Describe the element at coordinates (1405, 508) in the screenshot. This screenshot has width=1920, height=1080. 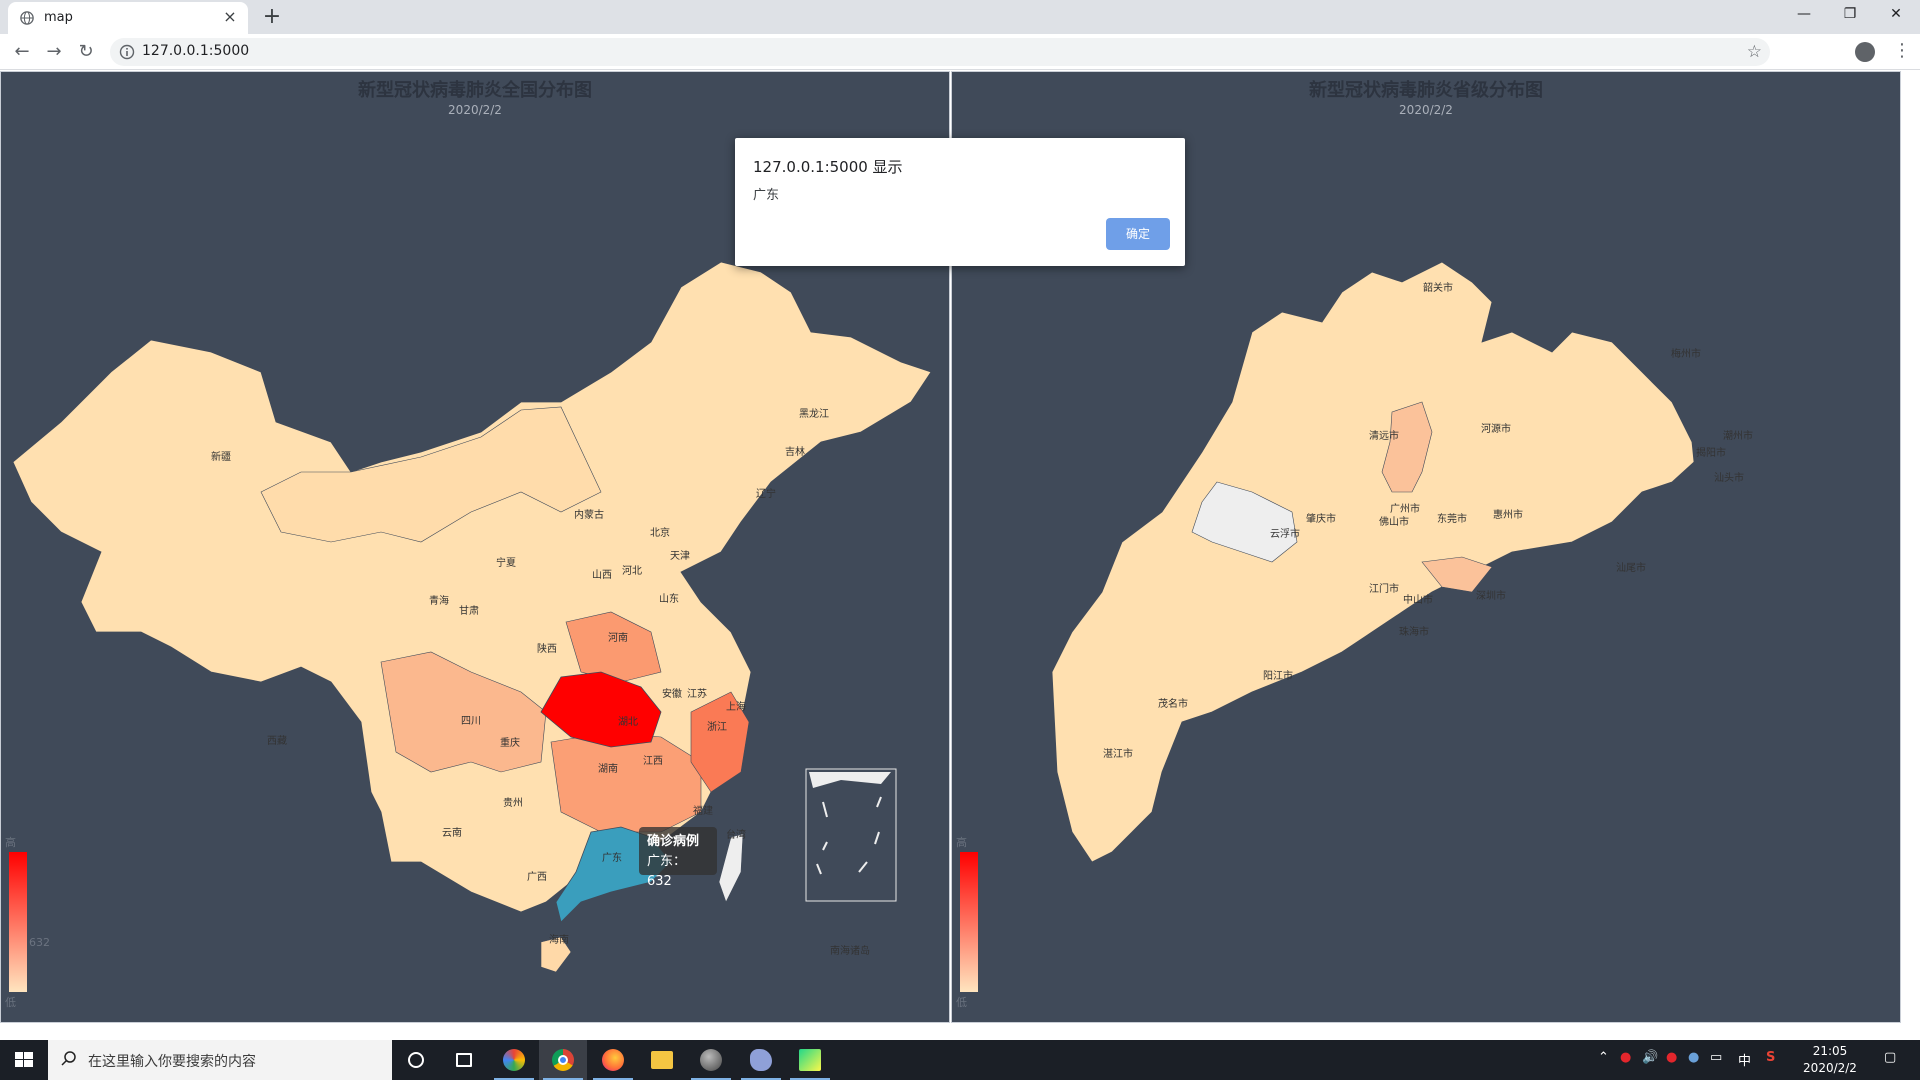
I see `city-label: 广州市` at that location.